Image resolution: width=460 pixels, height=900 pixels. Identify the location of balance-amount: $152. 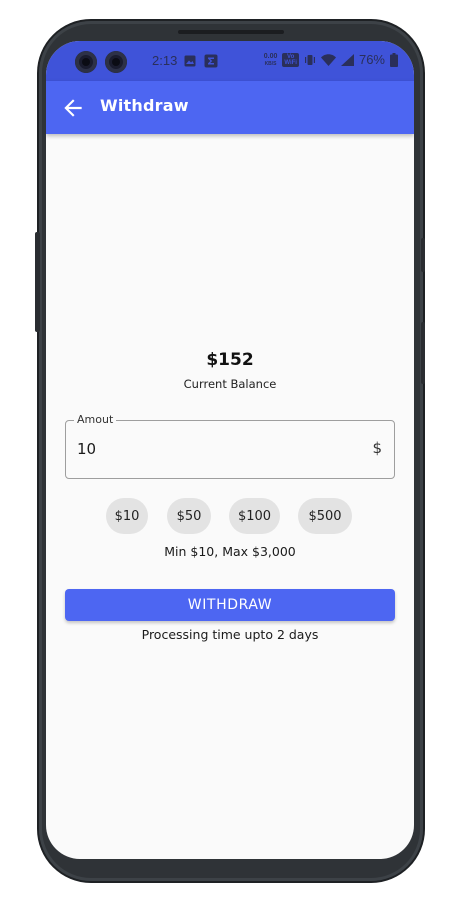
(230, 360).